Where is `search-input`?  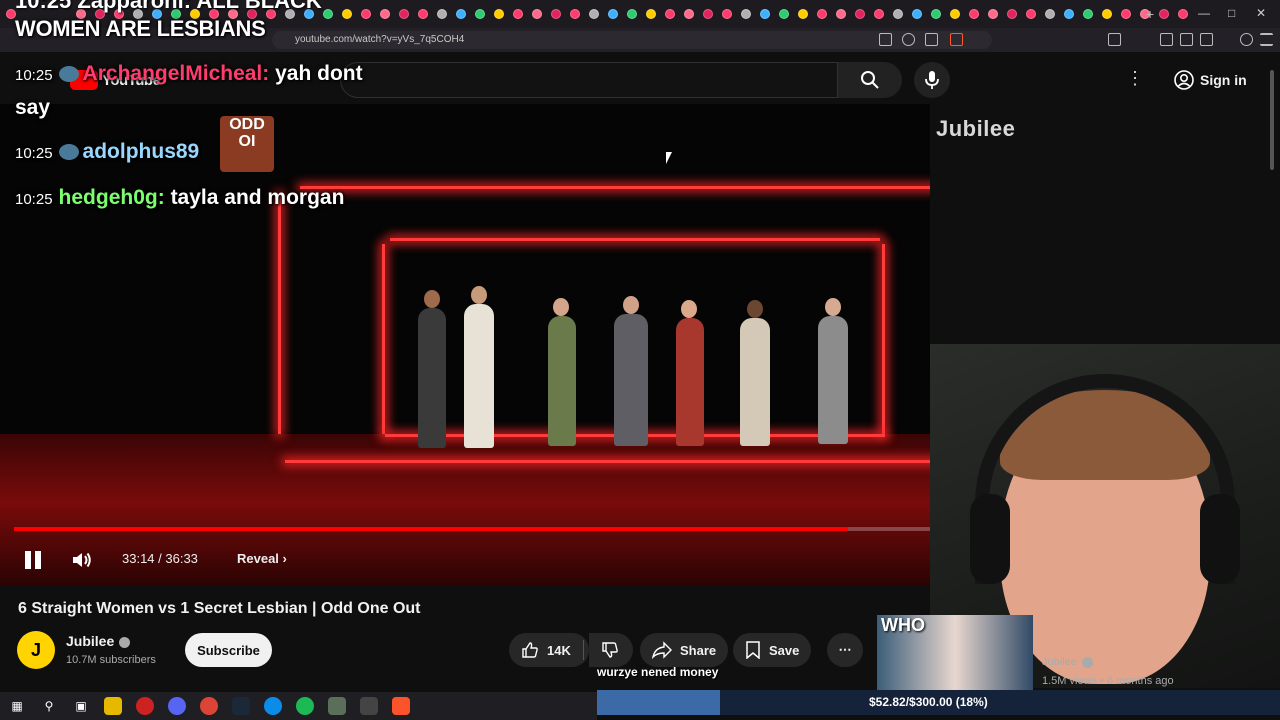
search-input is located at coordinates (589, 80).